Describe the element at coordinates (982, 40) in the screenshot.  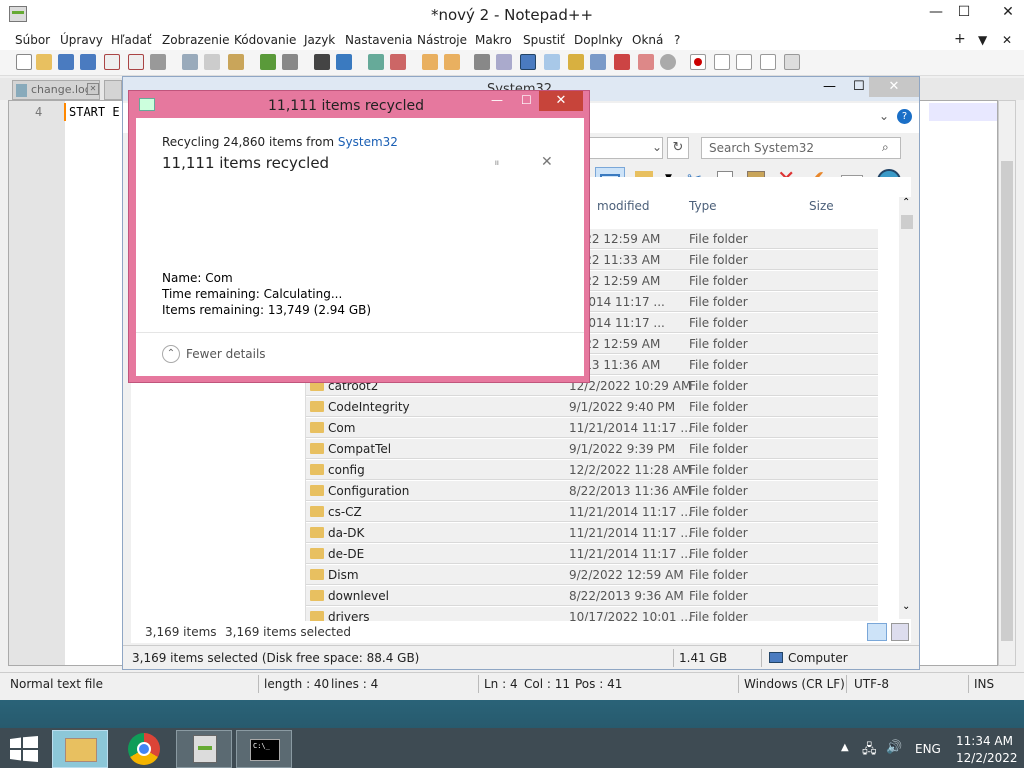
I see `chevron-down-icon: ▼` at that location.